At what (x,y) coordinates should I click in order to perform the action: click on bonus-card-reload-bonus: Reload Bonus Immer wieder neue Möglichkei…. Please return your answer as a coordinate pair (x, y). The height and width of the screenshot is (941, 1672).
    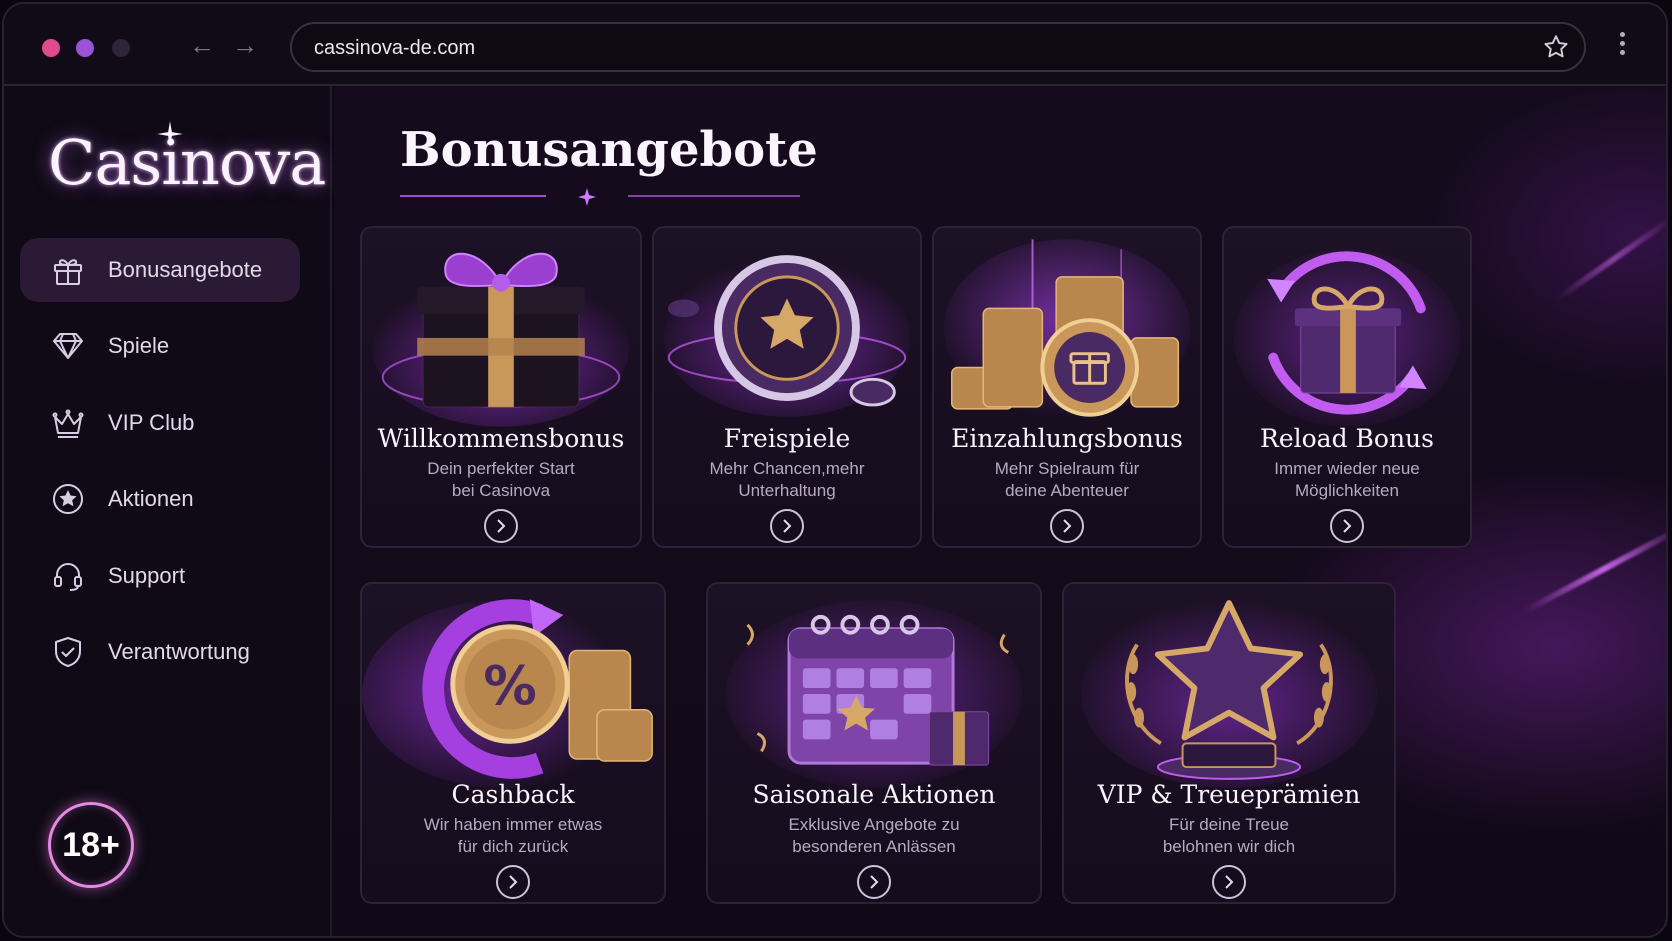
    Looking at the image, I should click on (1347, 387).